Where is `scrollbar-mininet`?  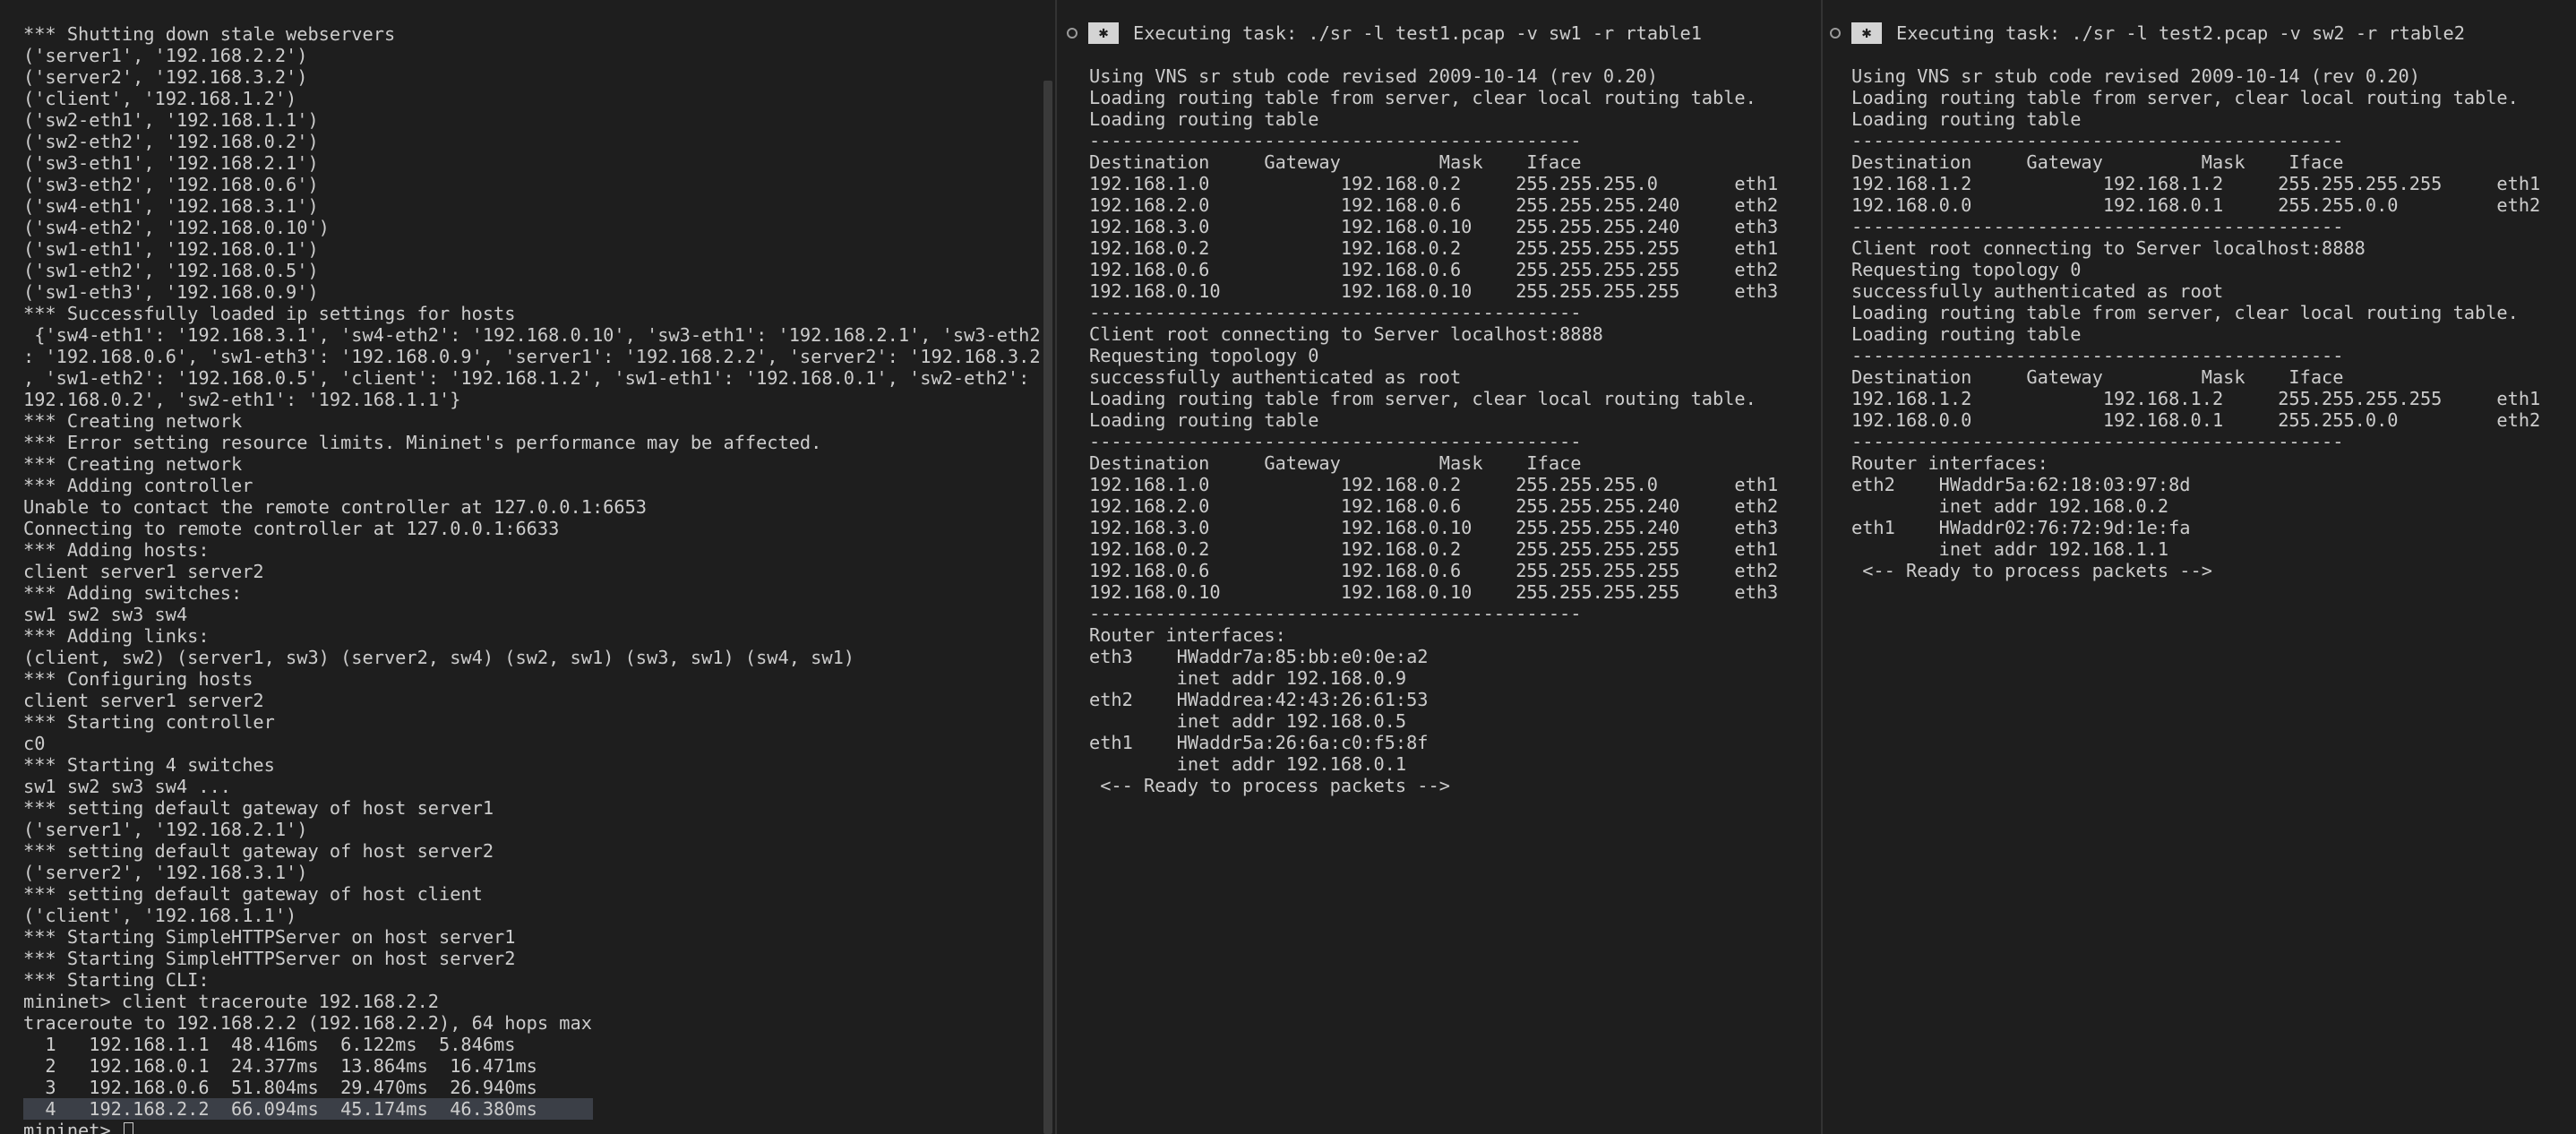 scrollbar-mininet is located at coordinates (1048, 567).